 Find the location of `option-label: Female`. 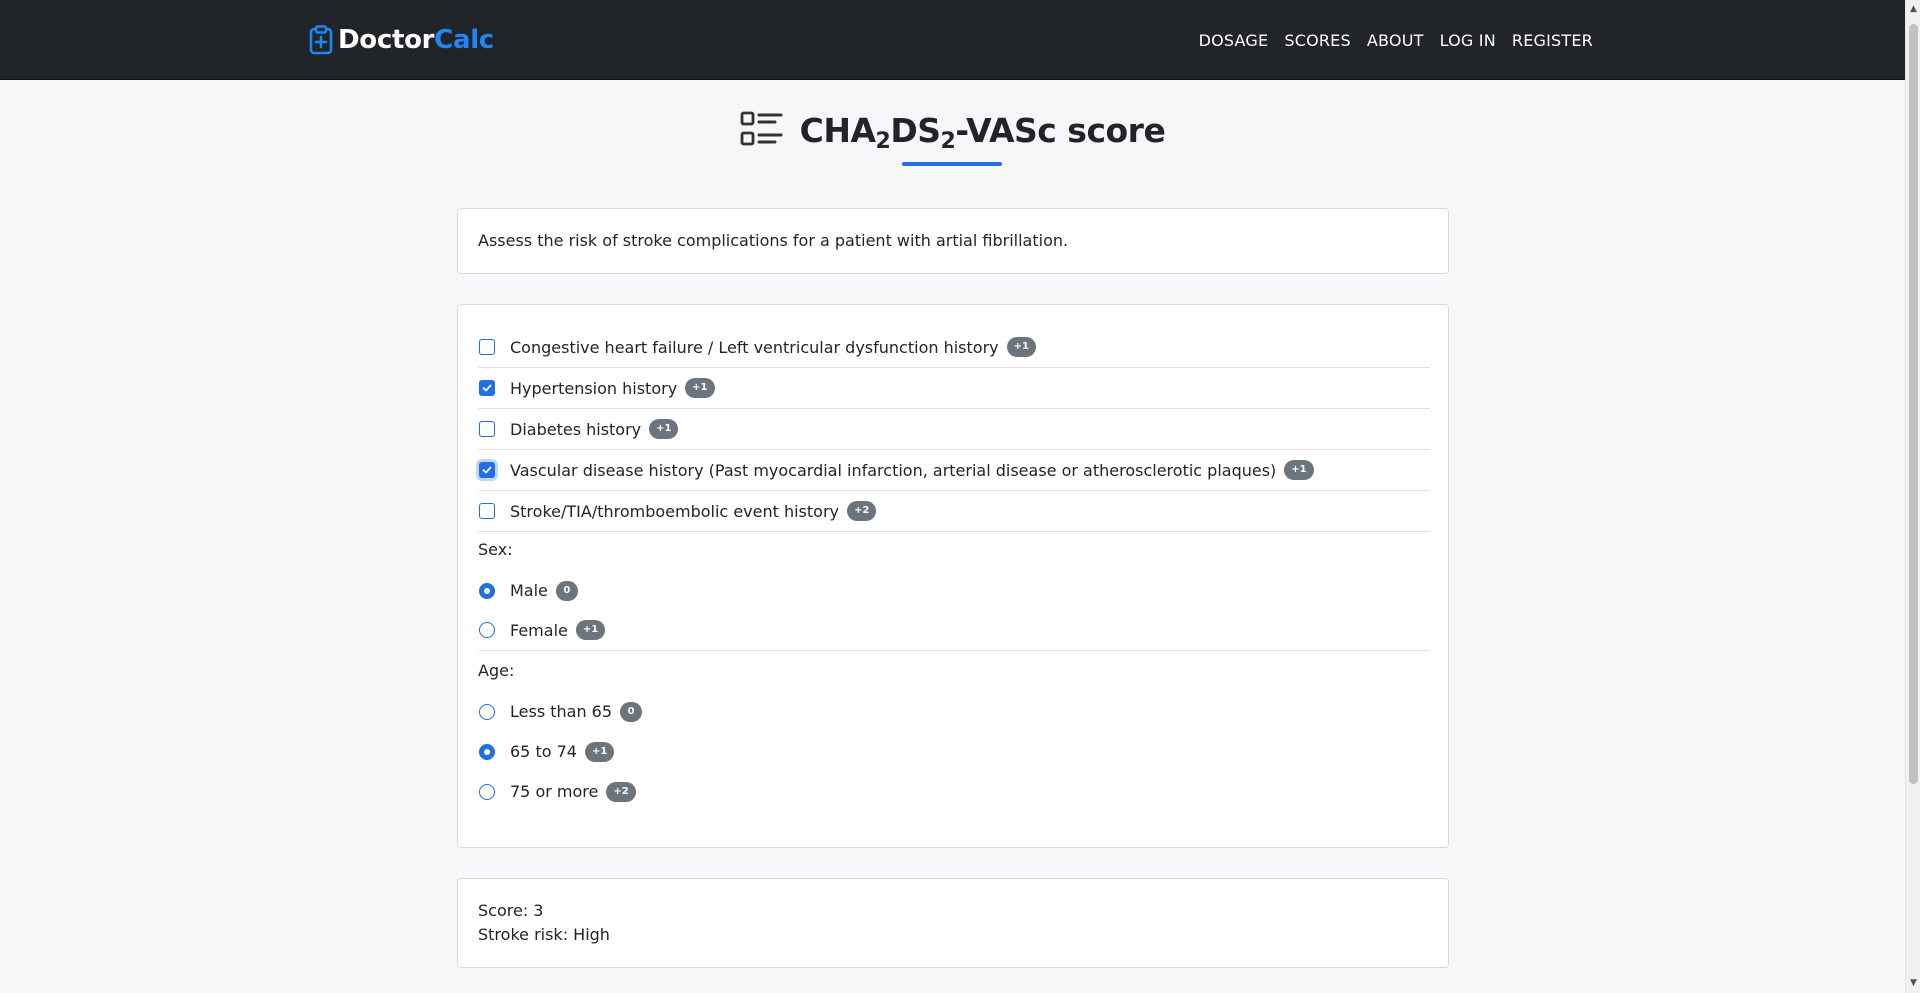

option-label: Female is located at coordinates (539, 630).